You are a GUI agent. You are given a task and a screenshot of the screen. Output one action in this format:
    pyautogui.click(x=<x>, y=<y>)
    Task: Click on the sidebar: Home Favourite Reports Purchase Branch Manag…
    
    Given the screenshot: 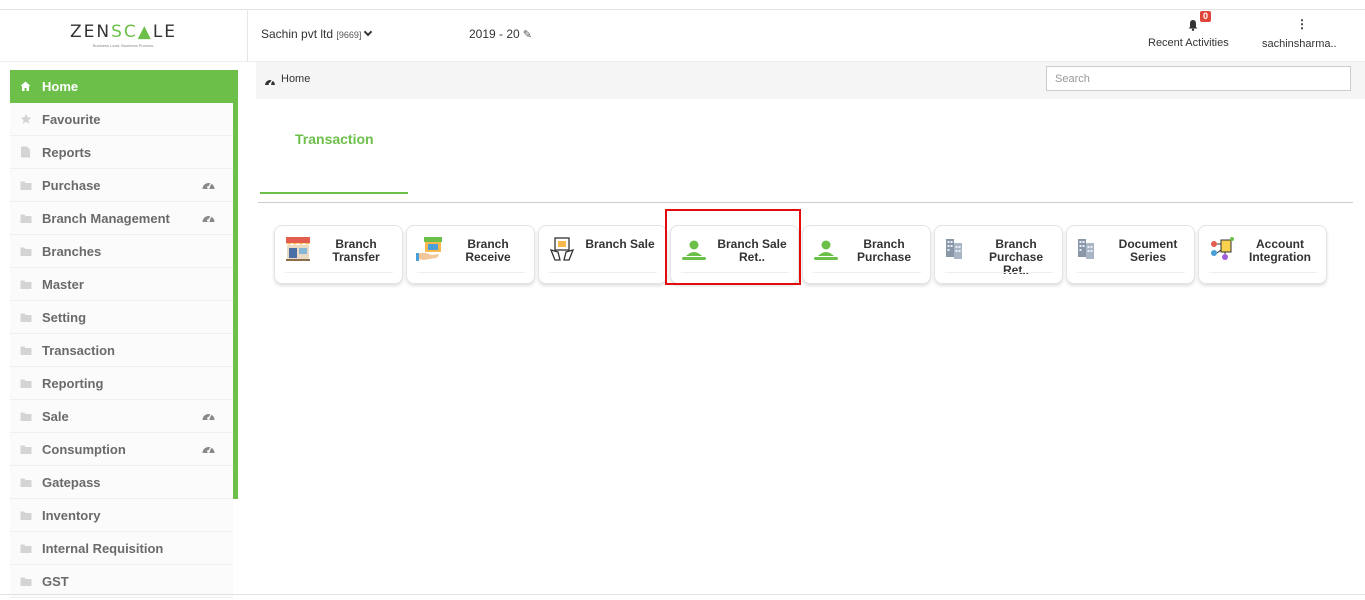 What is the action you would take?
    pyautogui.click(x=124, y=335)
    